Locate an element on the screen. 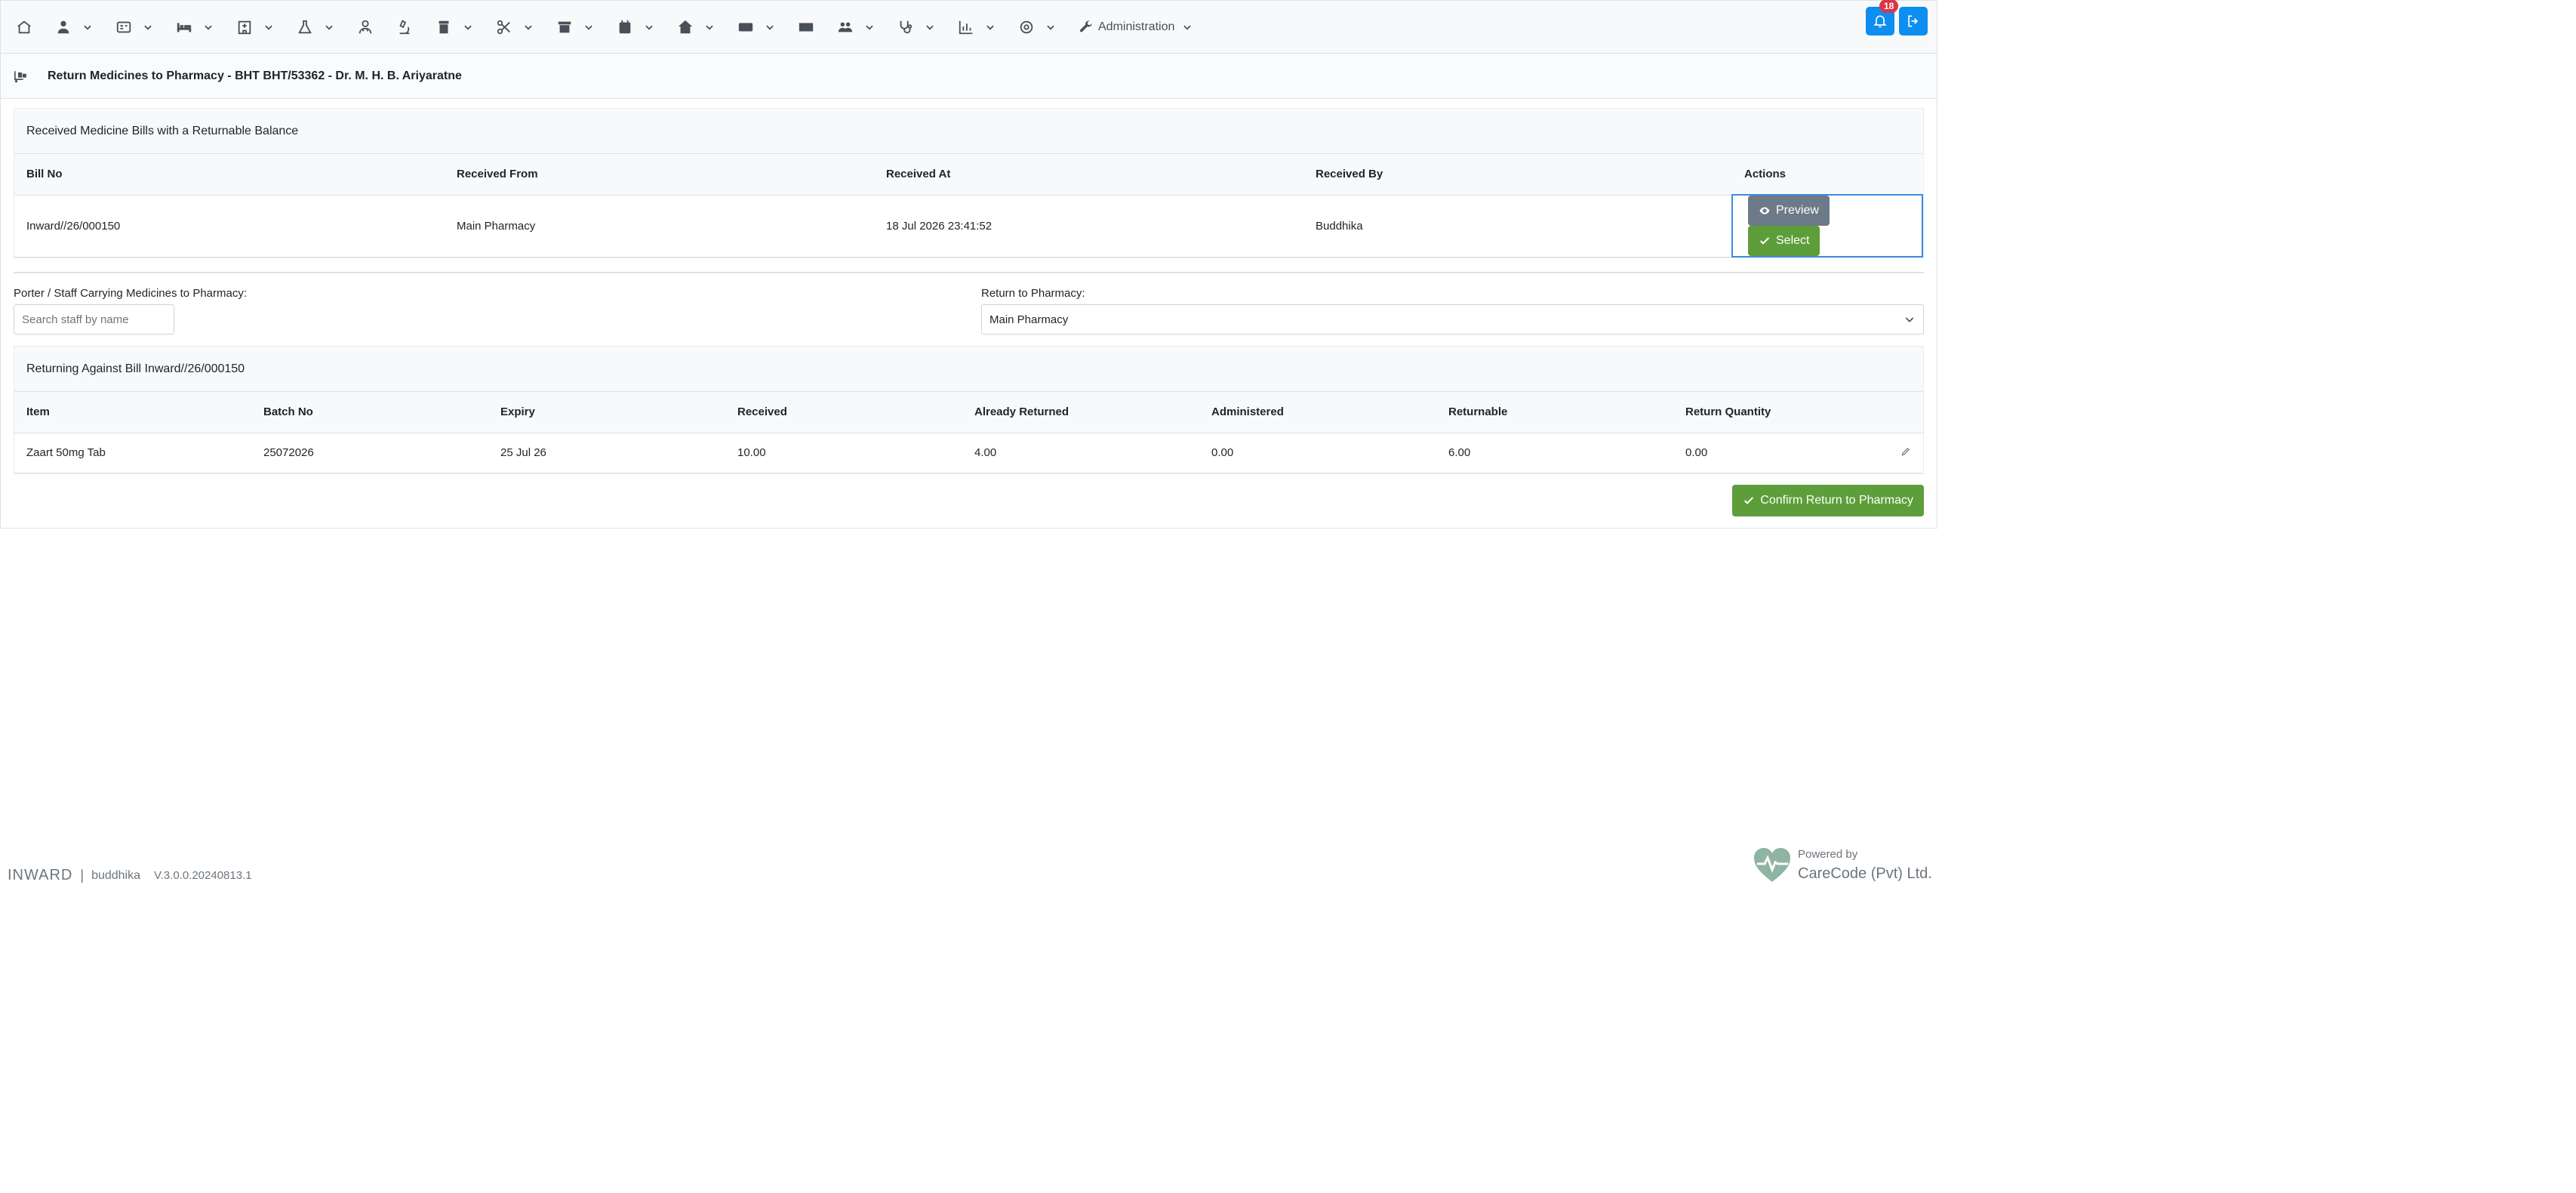 This screenshot has width=2576, height=1193. actions-cell: Preview Select is located at coordinates (1827, 225).